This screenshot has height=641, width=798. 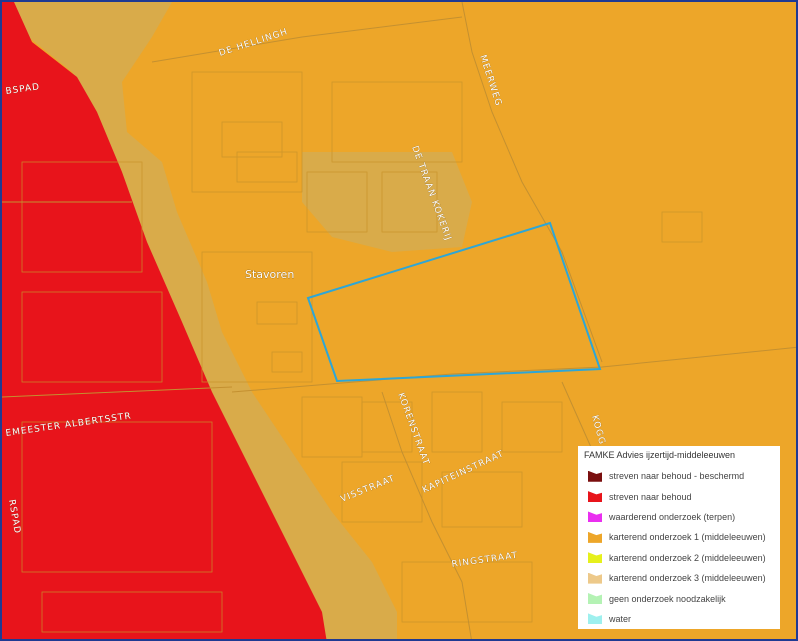 I want to click on legend-item: water, so click(x=679, y=619).